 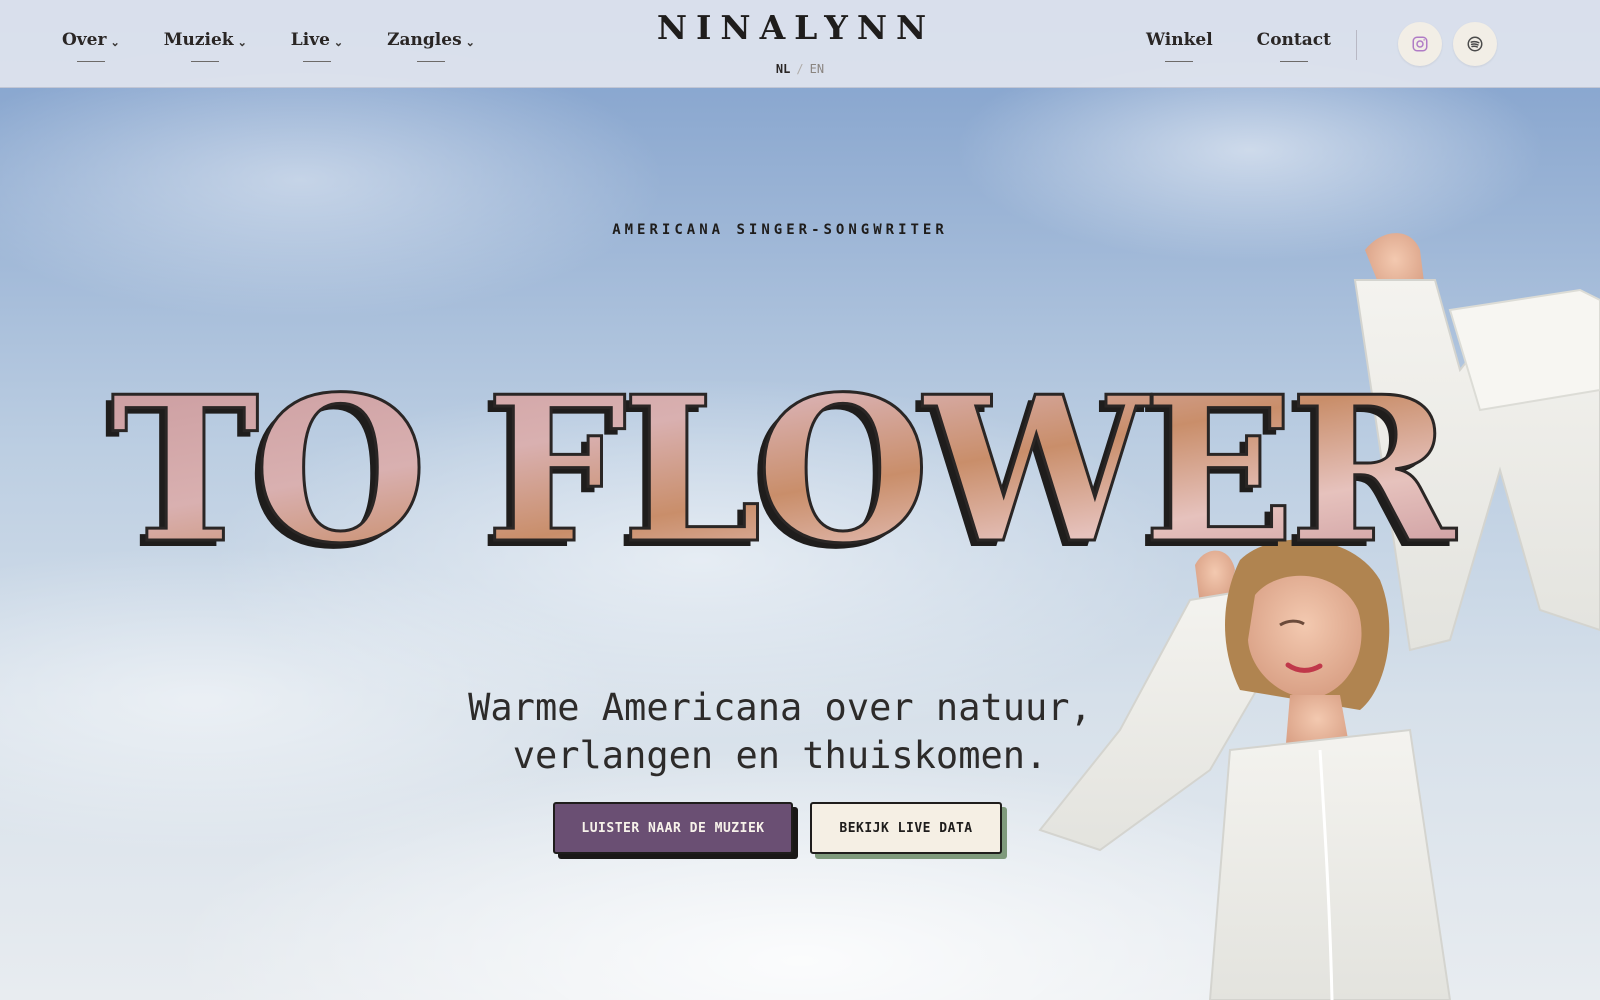 I want to click on live-dates-button: BEKIJK LIVE DATA, so click(x=906, y=828).